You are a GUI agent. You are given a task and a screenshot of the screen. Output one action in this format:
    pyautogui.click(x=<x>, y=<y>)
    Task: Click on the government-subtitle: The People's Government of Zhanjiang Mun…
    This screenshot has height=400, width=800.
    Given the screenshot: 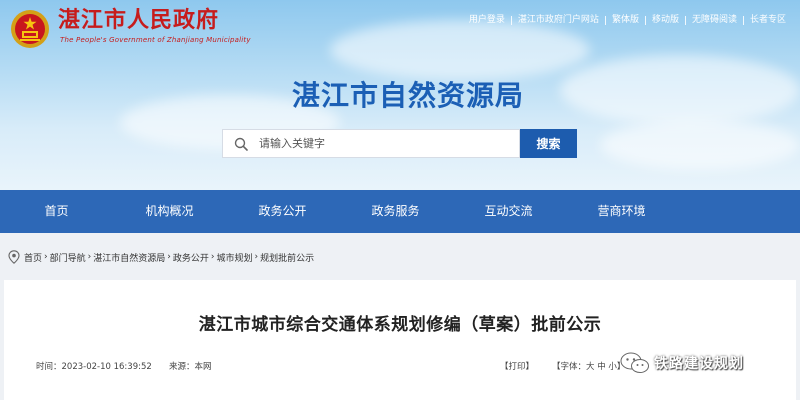 What is the action you would take?
    pyautogui.click(x=155, y=40)
    